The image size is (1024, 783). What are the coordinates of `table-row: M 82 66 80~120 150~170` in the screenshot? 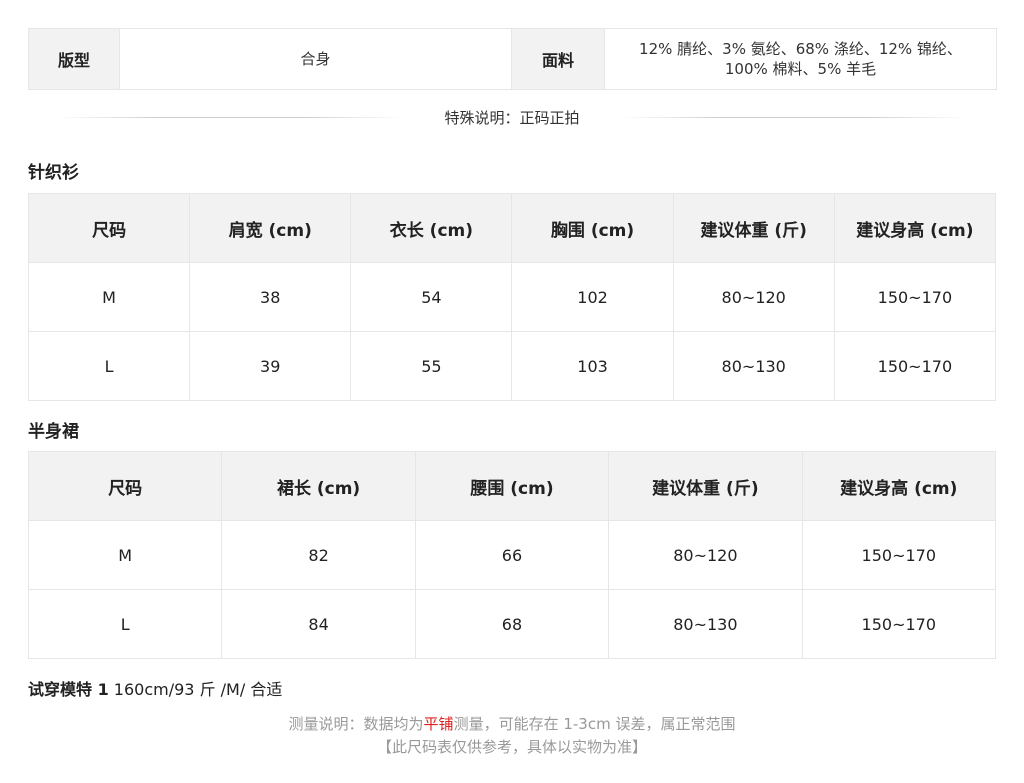 It's located at (512, 555).